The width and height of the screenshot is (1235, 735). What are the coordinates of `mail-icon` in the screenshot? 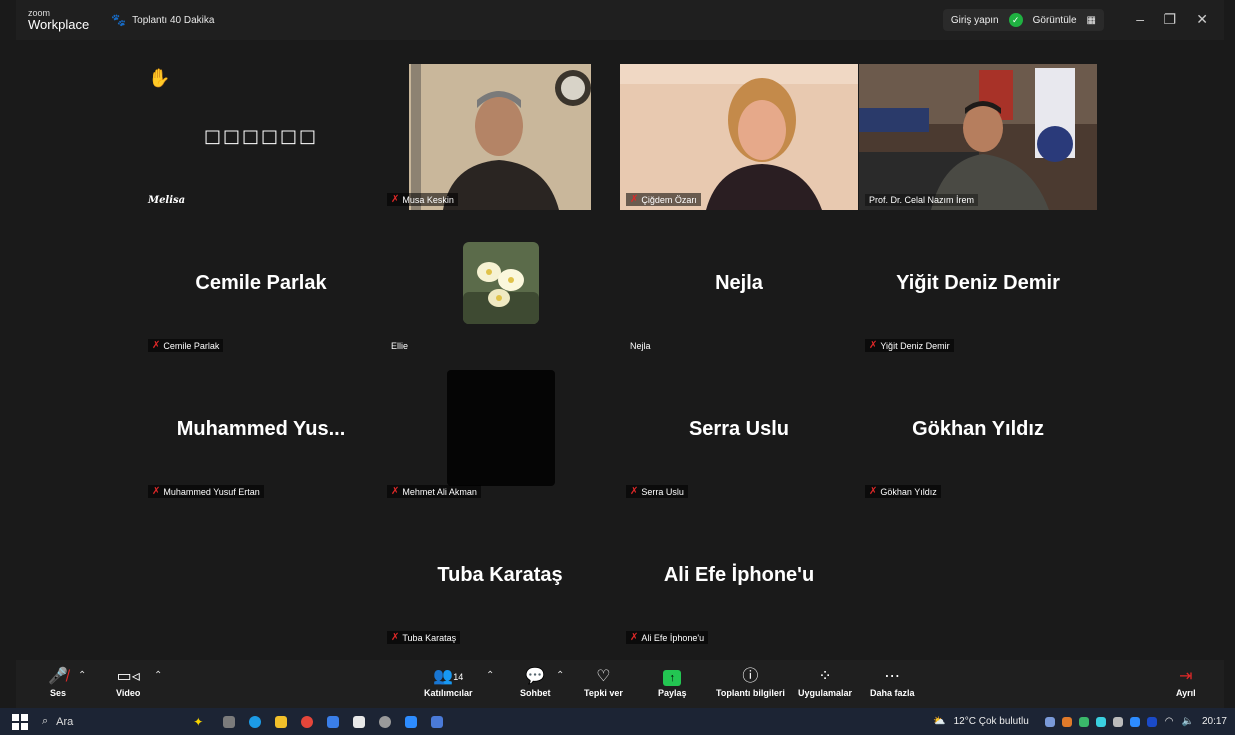 It's located at (333, 721).